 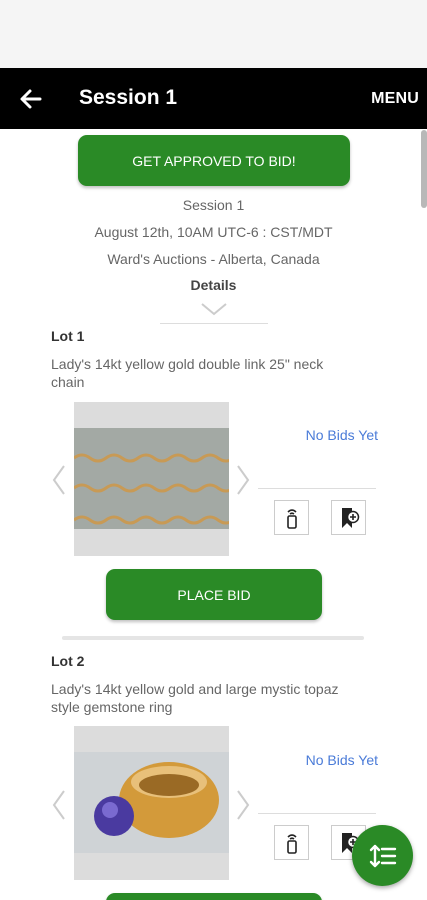 I want to click on sort-list-icon, so click(x=382, y=855).